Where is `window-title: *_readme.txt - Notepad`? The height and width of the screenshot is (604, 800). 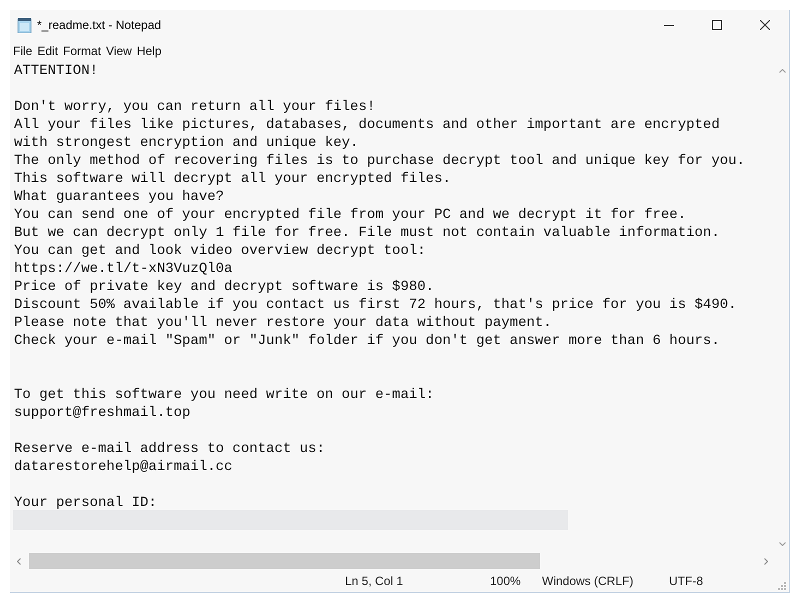 window-title: *_readme.txt - Notepad is located at coordinates (99, 25).